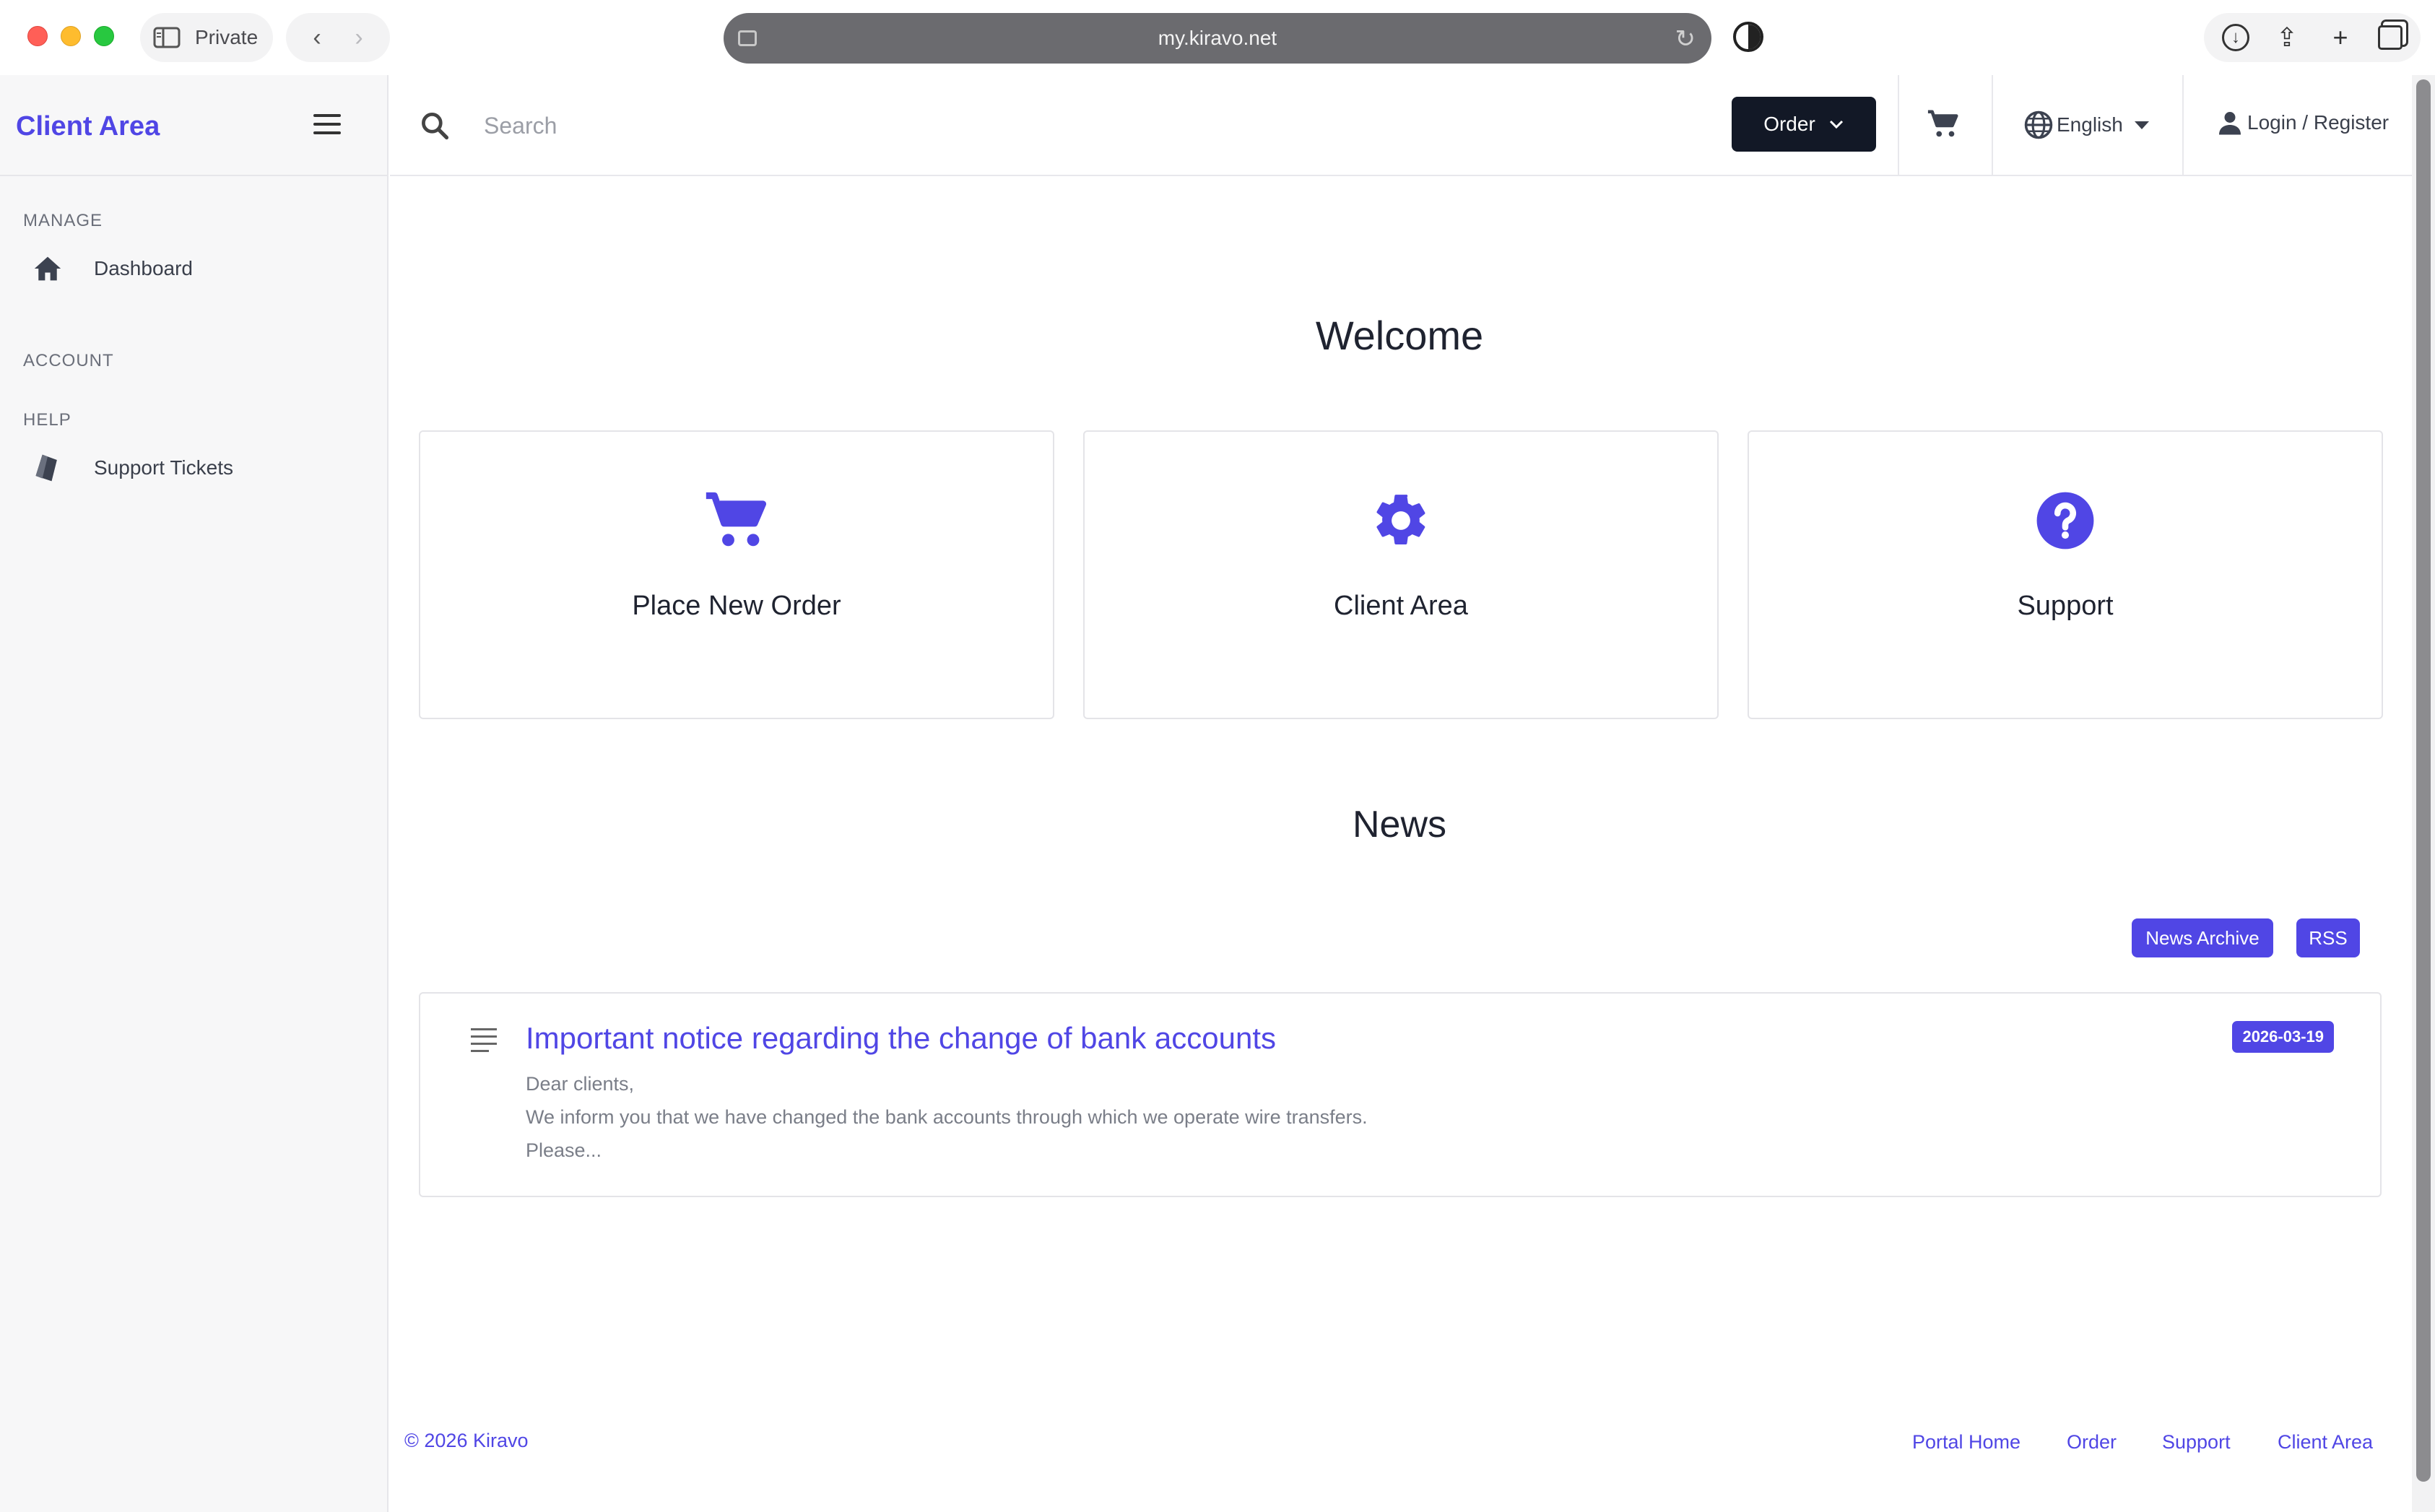 This screenshot has height=1512, width=2435. Describe the element at coordinates (2235, 37) in the screenshot. I see `downloads-icon: ↓` at that location.